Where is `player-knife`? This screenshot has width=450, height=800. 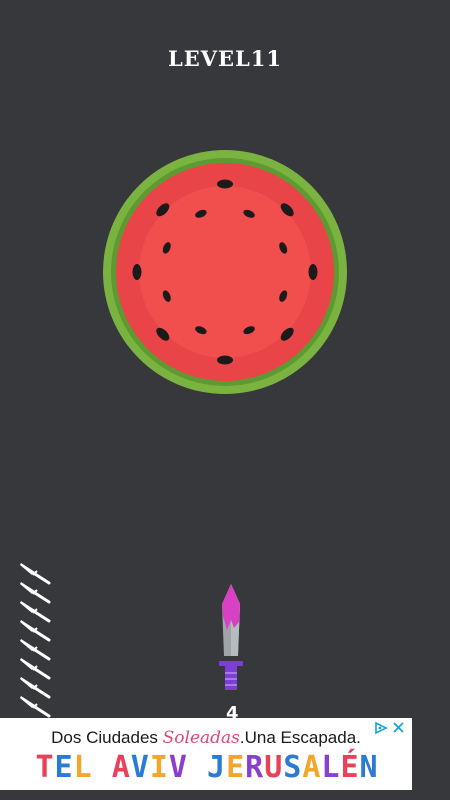
player-knife is located at coordinates (231, 638).